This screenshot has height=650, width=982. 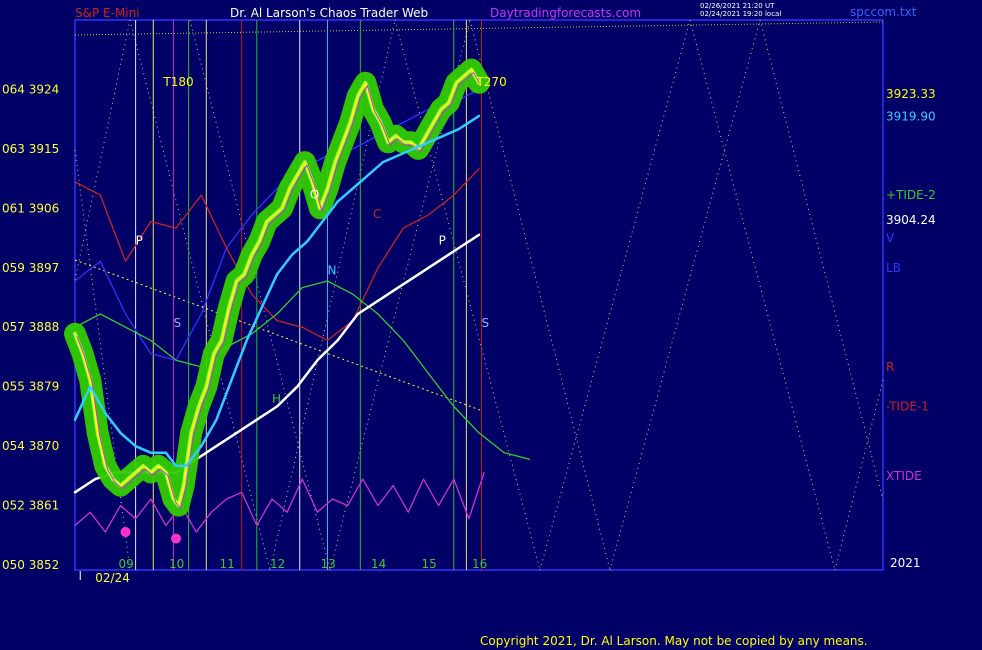 What do you see at coordinates (227, 564) in the screenshot?
I see `x-tick-label: 11` at bounding box center [227, 564].